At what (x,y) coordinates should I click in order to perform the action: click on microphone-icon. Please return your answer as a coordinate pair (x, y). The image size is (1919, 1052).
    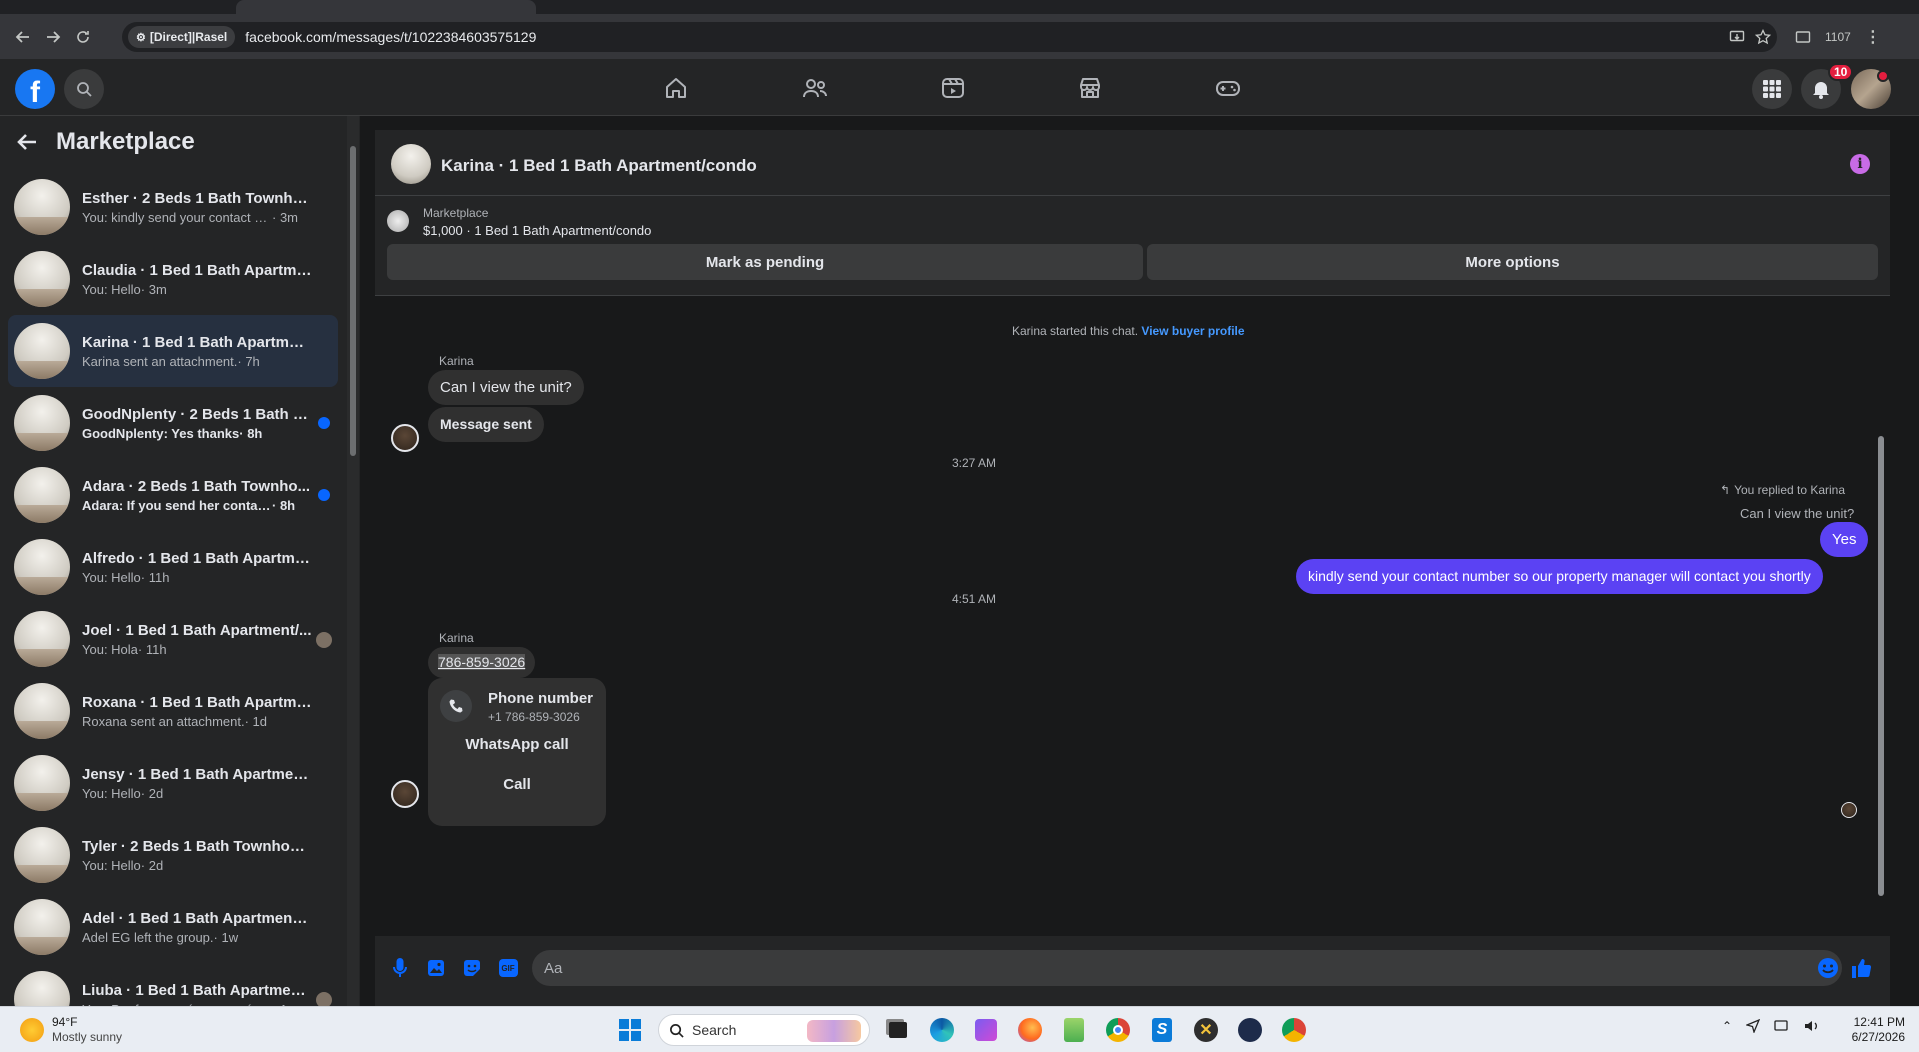
    Looking at the image, I should click on (400, 968).